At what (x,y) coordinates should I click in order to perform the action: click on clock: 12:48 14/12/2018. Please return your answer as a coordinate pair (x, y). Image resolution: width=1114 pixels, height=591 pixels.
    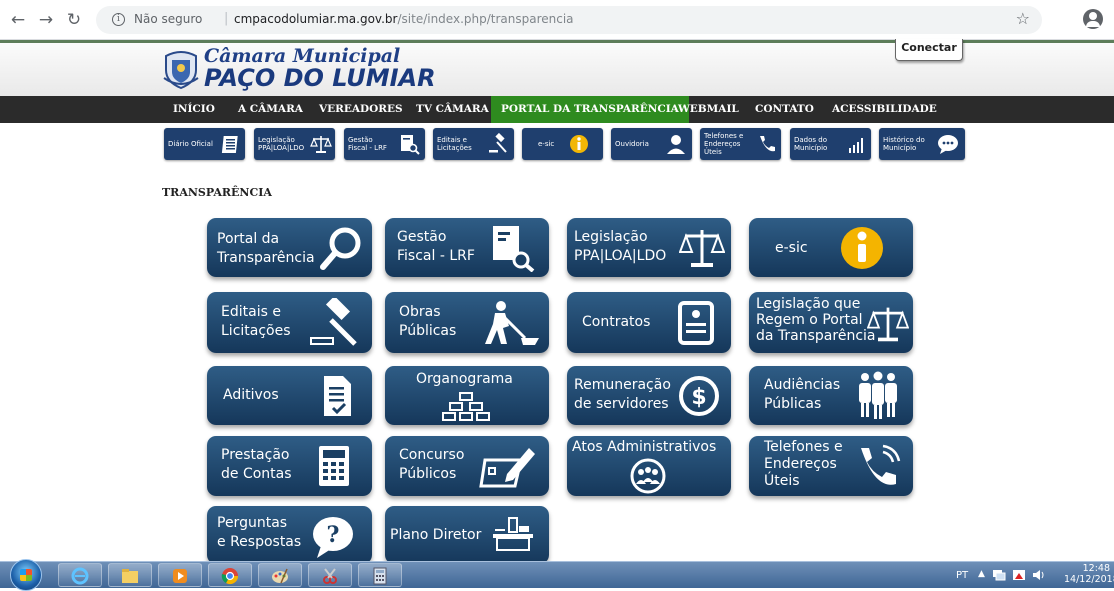
    Looking at the image, I should click on (1089, 574).